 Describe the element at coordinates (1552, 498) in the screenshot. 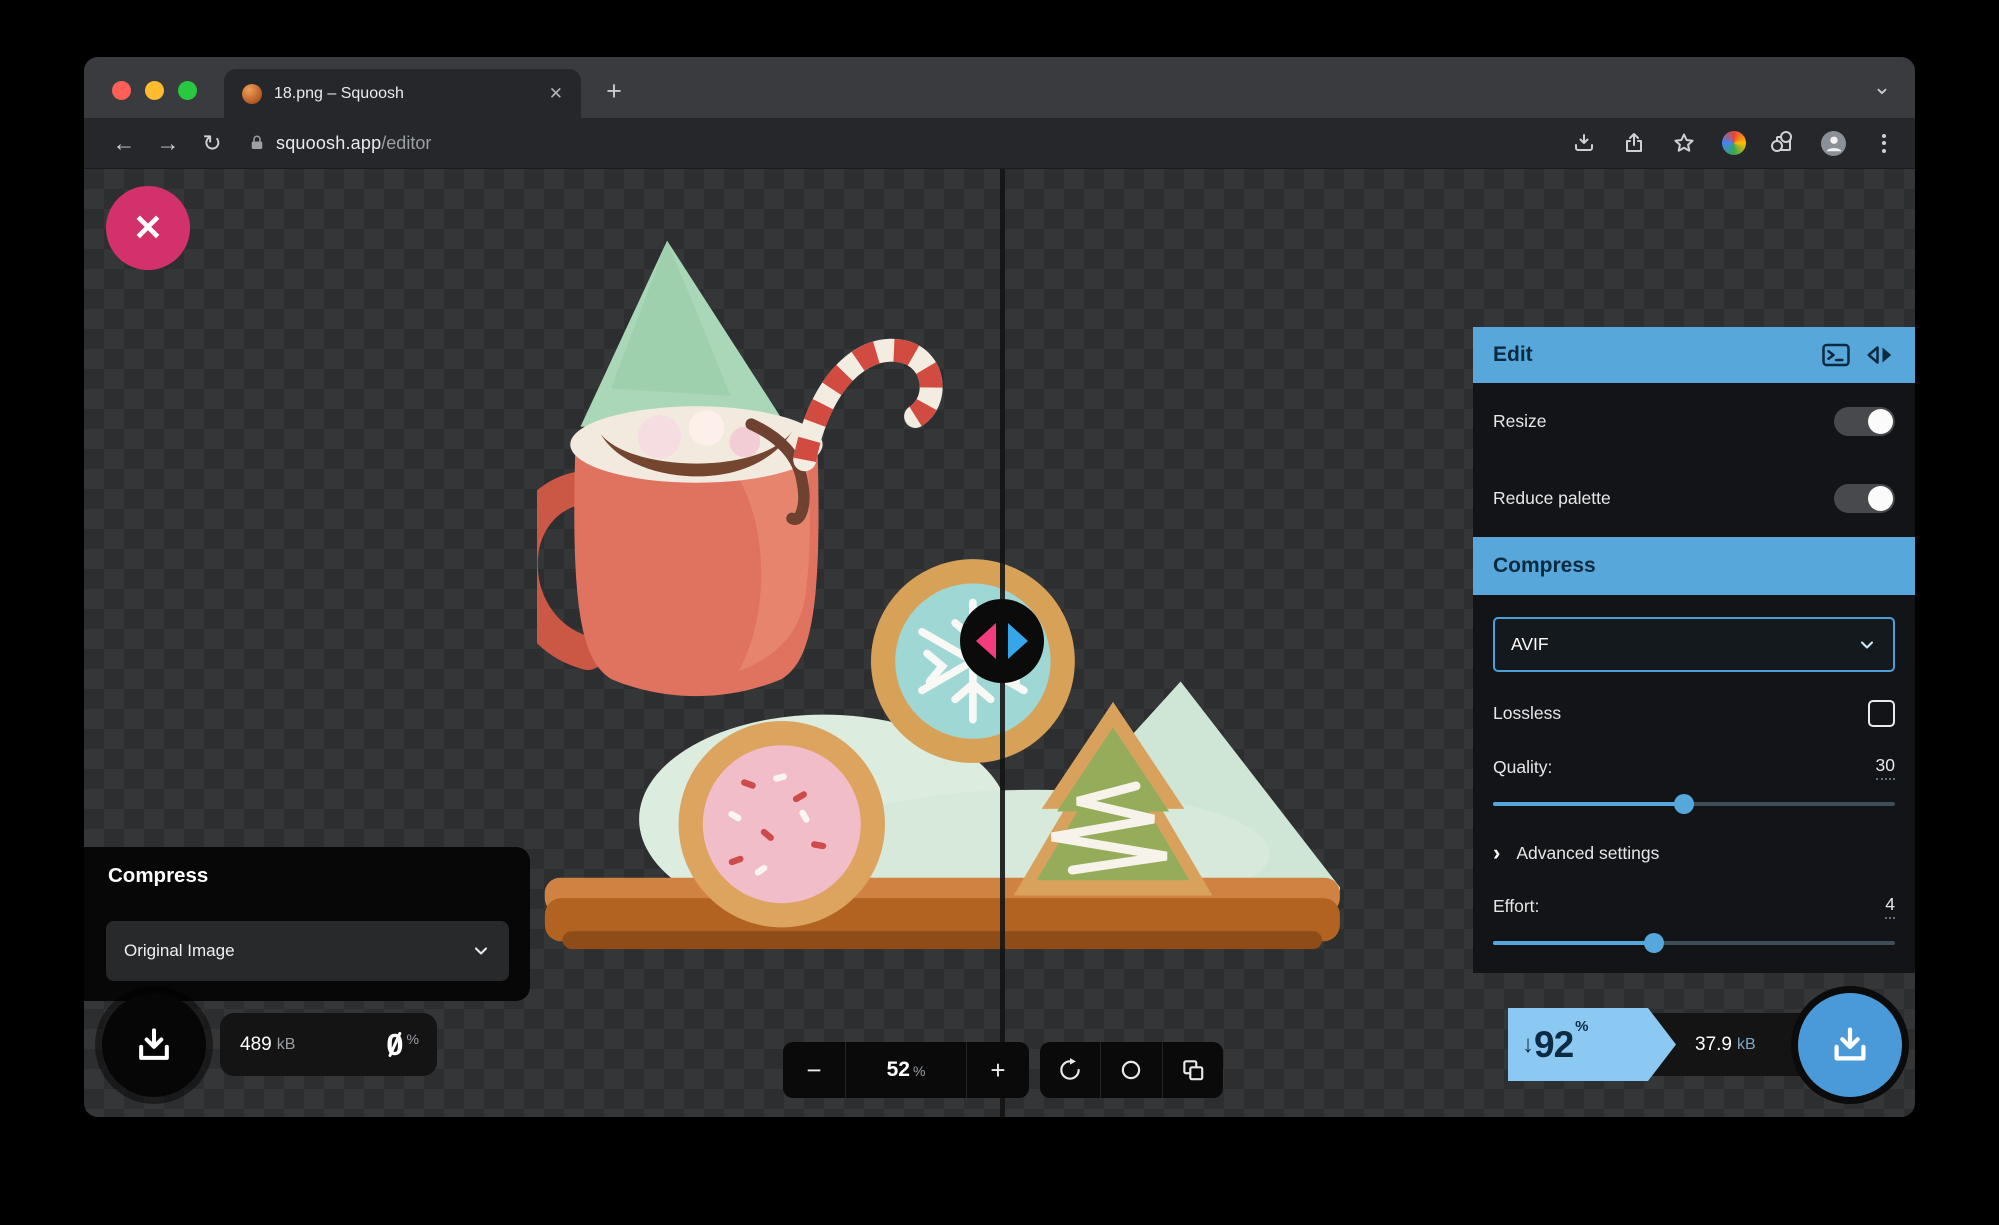

I see `reduce-palette-label: Reduce palette` at that location.